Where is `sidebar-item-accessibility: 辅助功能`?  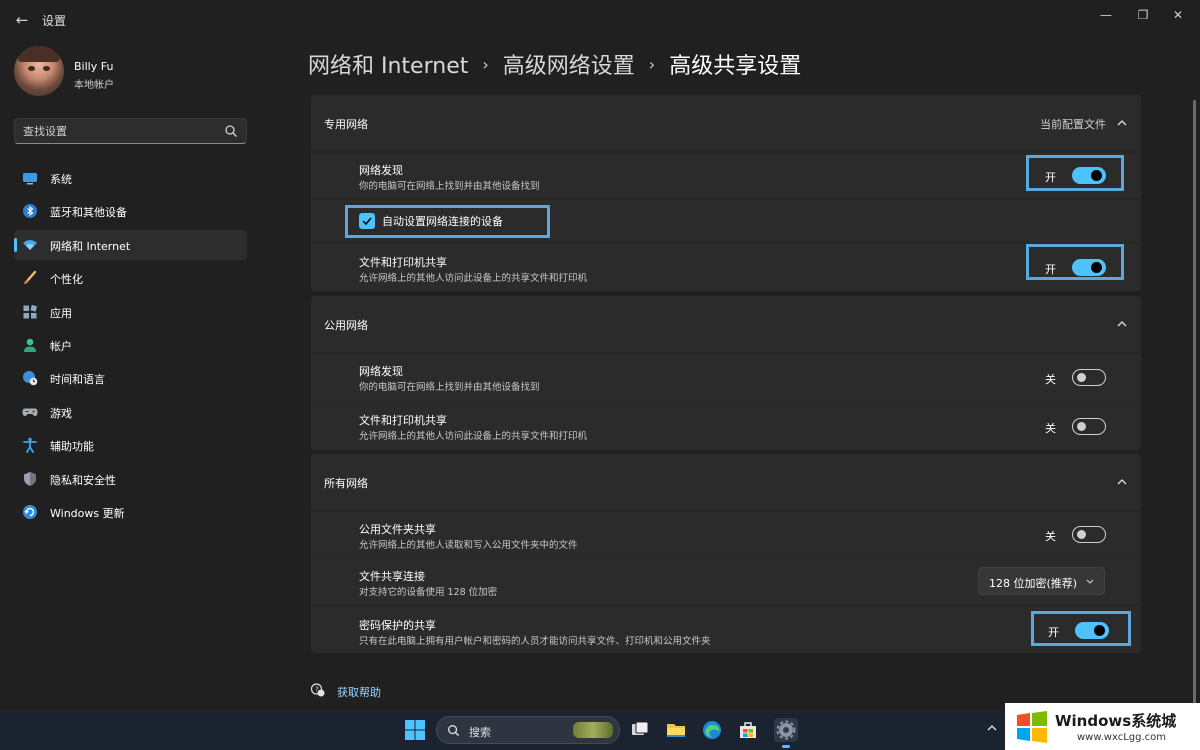
sidebar-item-accessibility: 辅助功能 is located at coordinates (130, 445).